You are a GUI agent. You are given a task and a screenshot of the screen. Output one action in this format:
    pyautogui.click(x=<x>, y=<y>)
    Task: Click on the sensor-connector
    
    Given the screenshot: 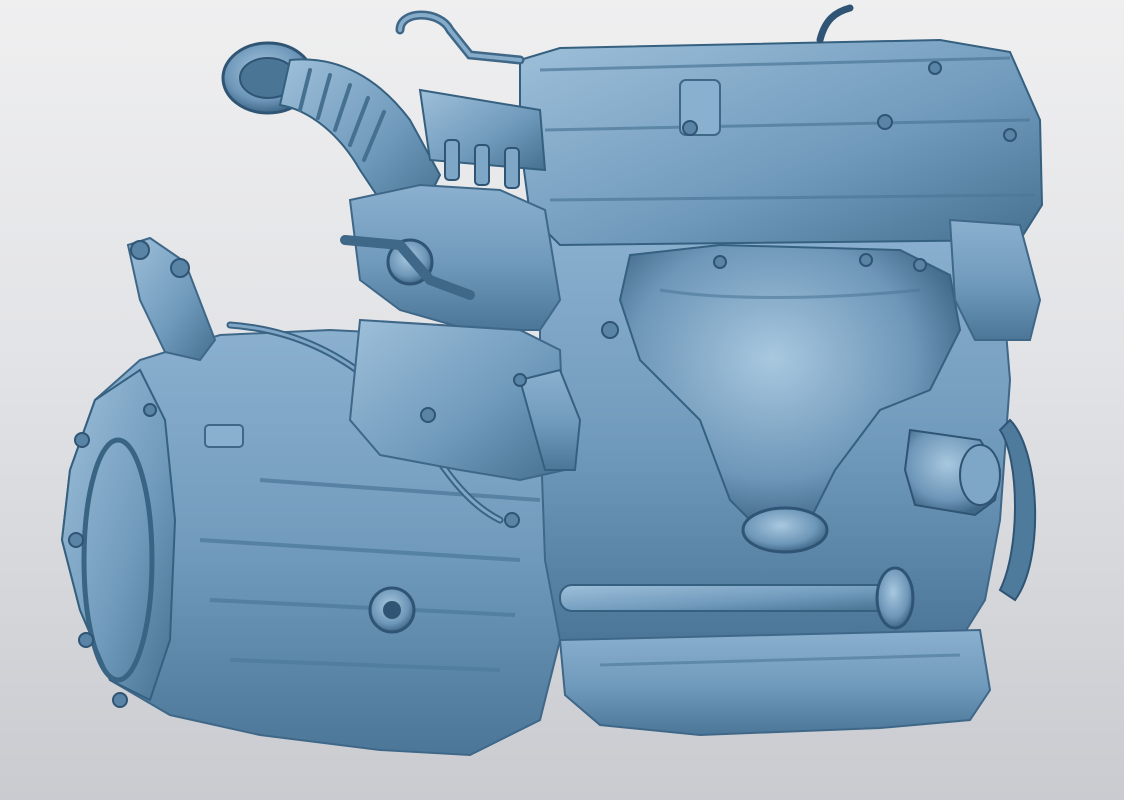 What is the action you would take?
    pyautogui.click(x=224, y=436)
    